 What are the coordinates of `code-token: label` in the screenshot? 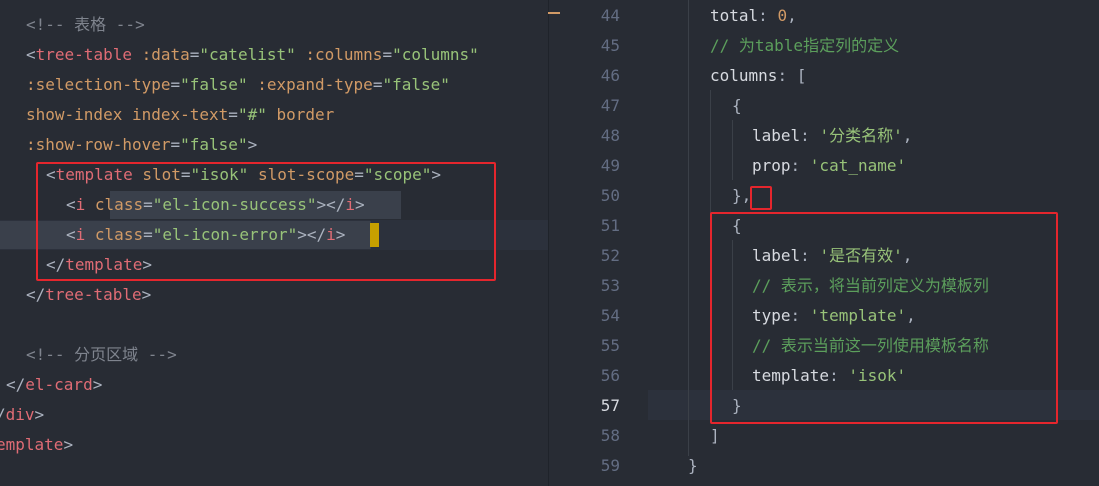 It's located at (776, 135).